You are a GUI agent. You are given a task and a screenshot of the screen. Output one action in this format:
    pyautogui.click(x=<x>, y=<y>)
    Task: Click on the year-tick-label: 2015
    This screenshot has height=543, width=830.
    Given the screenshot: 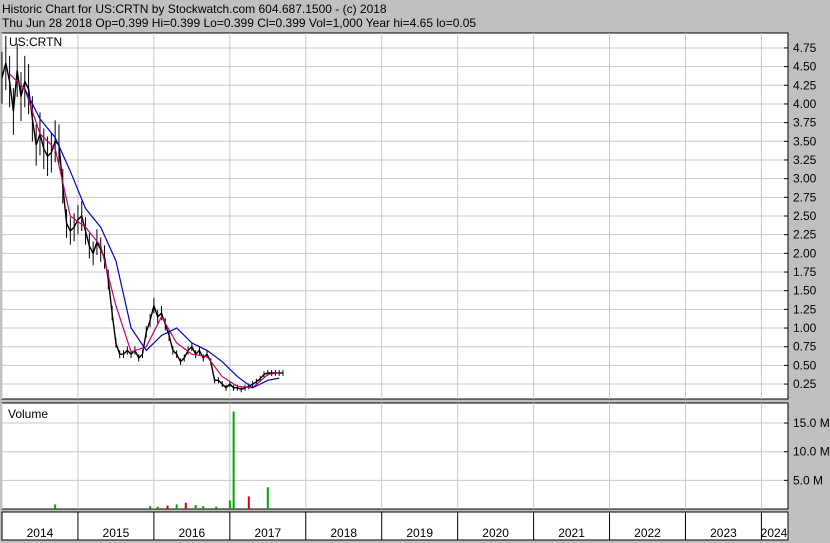 What is the action you would take?
    pyautogui.click(x=116, y=533)
    